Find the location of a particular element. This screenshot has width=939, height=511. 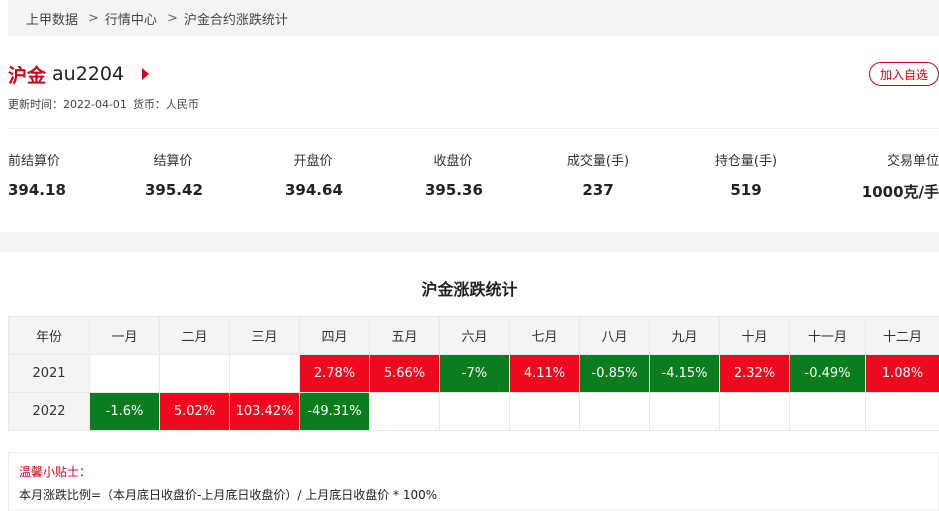

breadcrumb-item-current: 沪金合约涨跌统计 is located at coordinates (235, 20).